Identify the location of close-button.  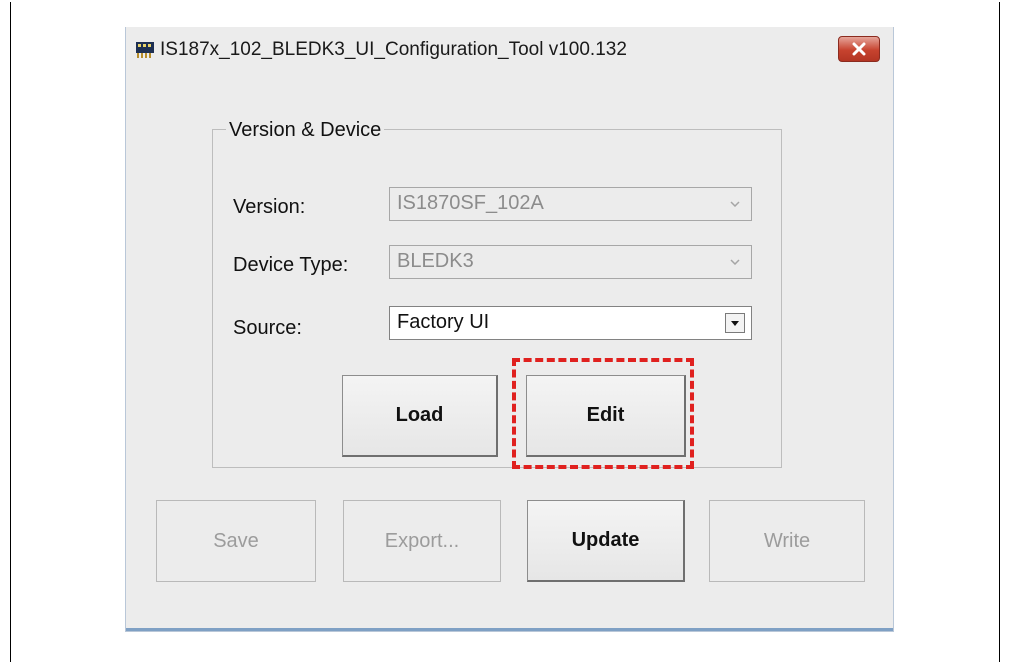
(859, 49).